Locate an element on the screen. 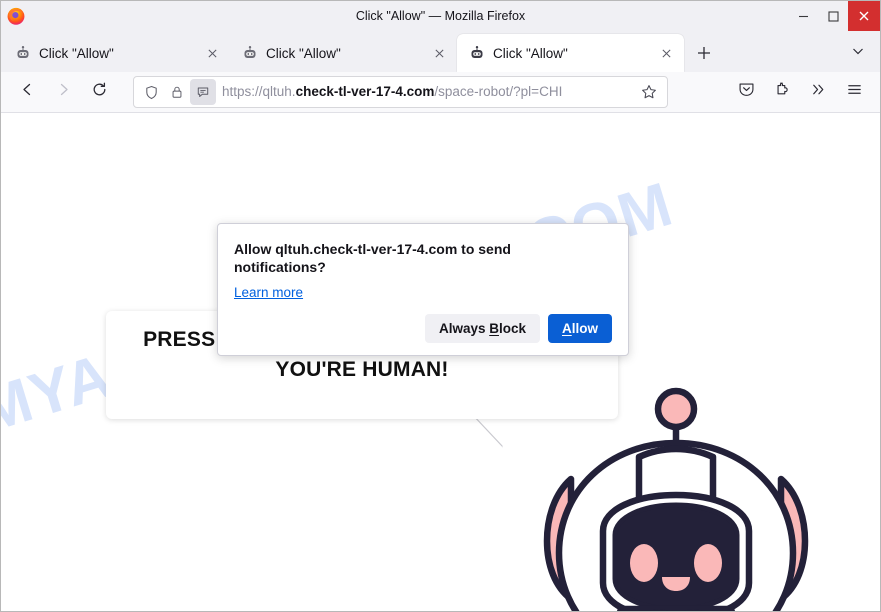 This screenshot has width=881, height=612. tab-3-active: Click "Allow" is located at coordinates (570, 53).